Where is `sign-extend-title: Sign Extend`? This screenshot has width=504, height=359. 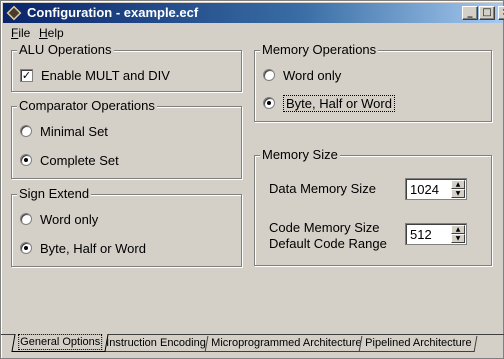 sign-extend-title: Sign Extend is located at coordinates (54, 193).